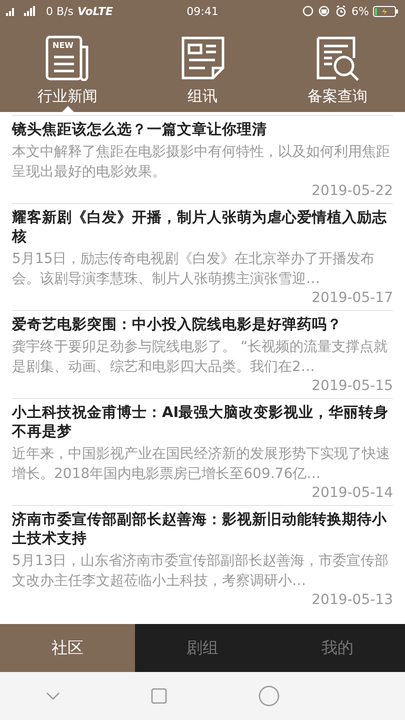 The image size is (405, 720). What do you see at coordinates (351, 191) in the screenshot?
I see `article-date: 2019-05-22` at bounding box center [351, 191].